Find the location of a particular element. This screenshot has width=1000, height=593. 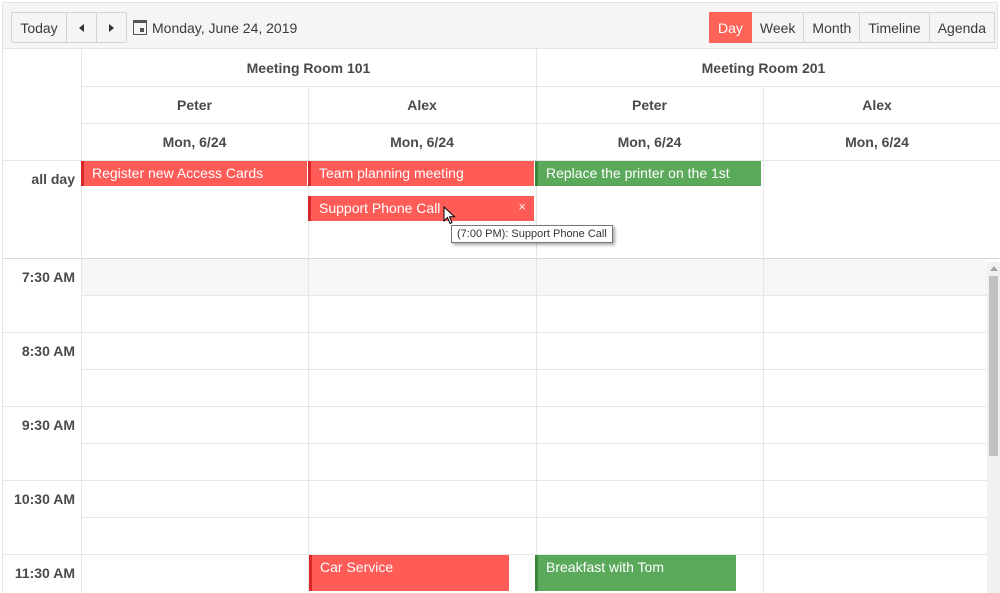

previous-button is located at coordinates (81, 27).